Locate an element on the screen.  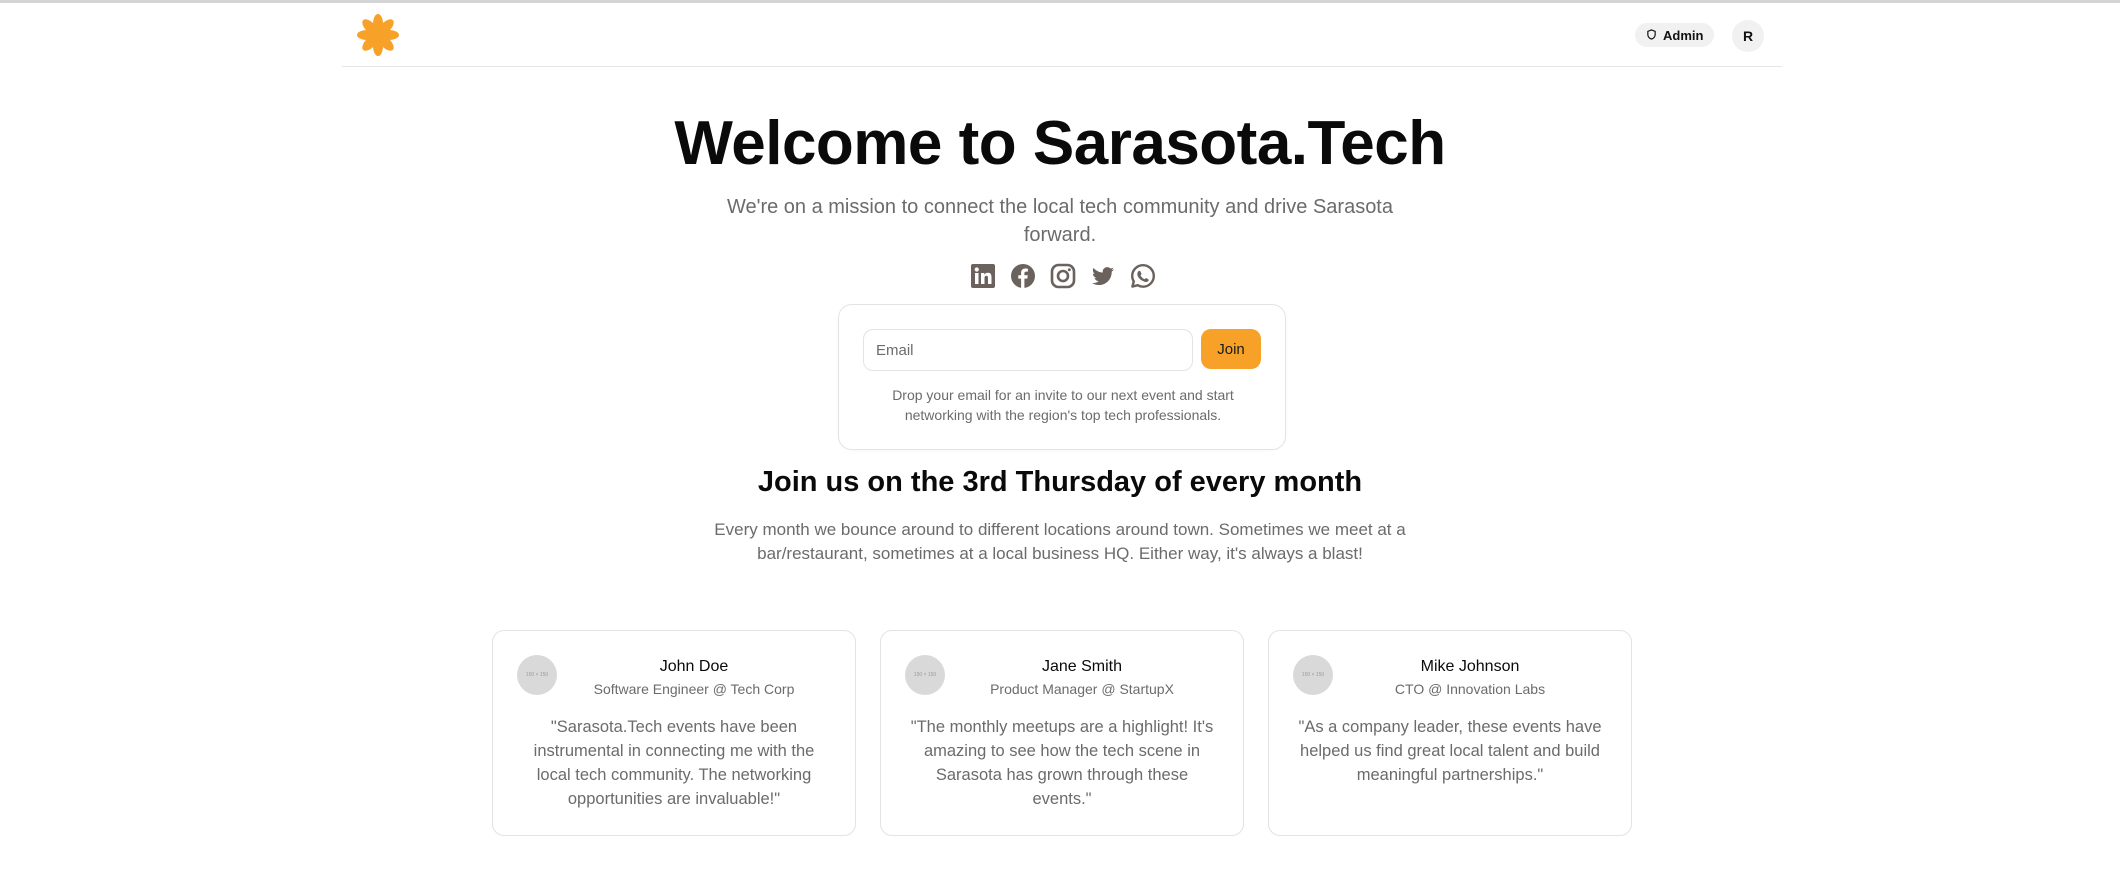
testimonial-name: Jane Smith is located at coordinates (1082, 666).